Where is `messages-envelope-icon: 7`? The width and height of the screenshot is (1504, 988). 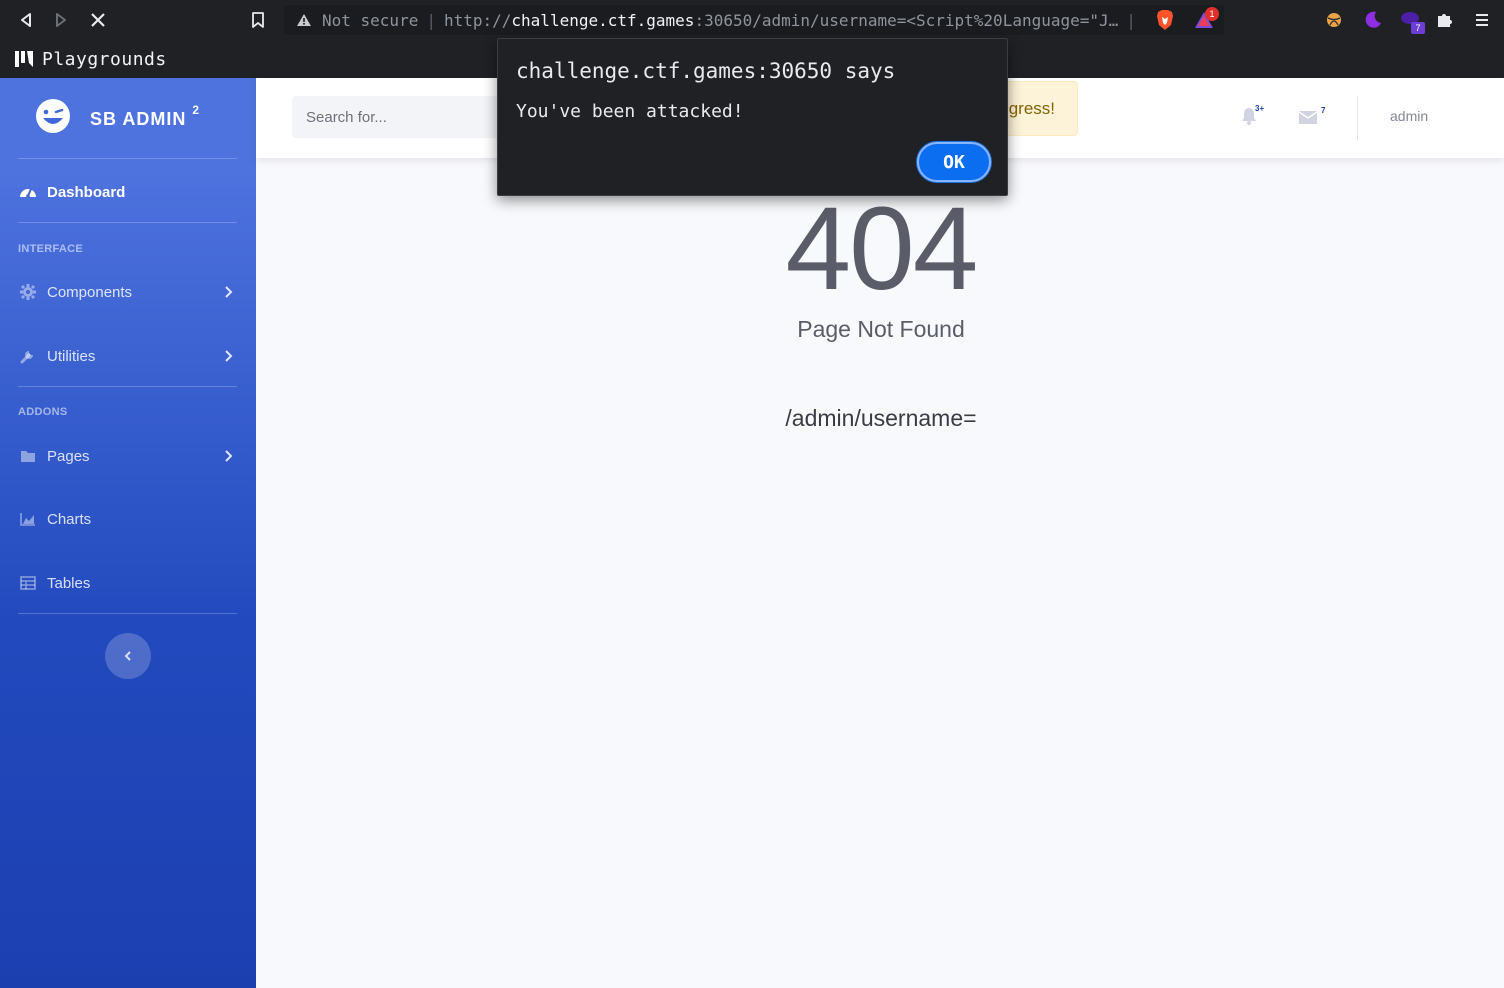
messages-envelope-icon: 7 is located at coordinates (1311, 117).